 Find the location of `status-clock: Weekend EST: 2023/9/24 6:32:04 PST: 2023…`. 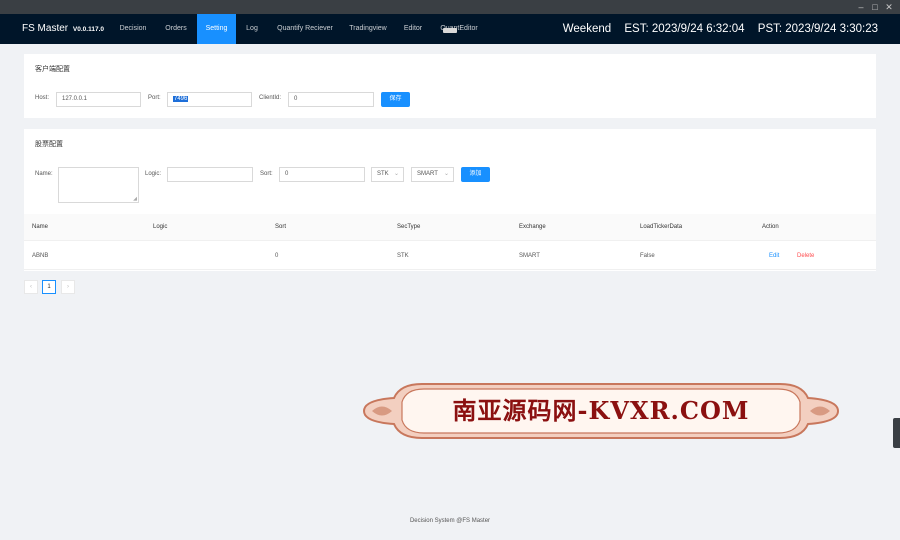

status-clock: Weekend EST: 2023/9/24 6:32:04 PST: 2023… is located at coordinates (715, 29).